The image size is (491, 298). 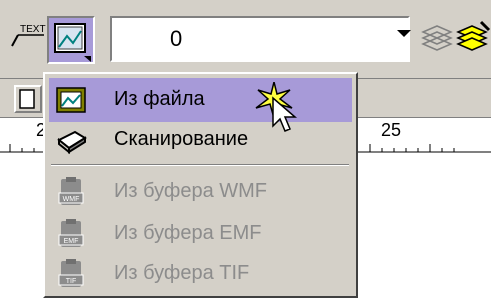 What do you see at coordinates (71, 233) in the screenshot?
I see `clipboard-emf-icon: EMF` at bounding box center [71, 233].